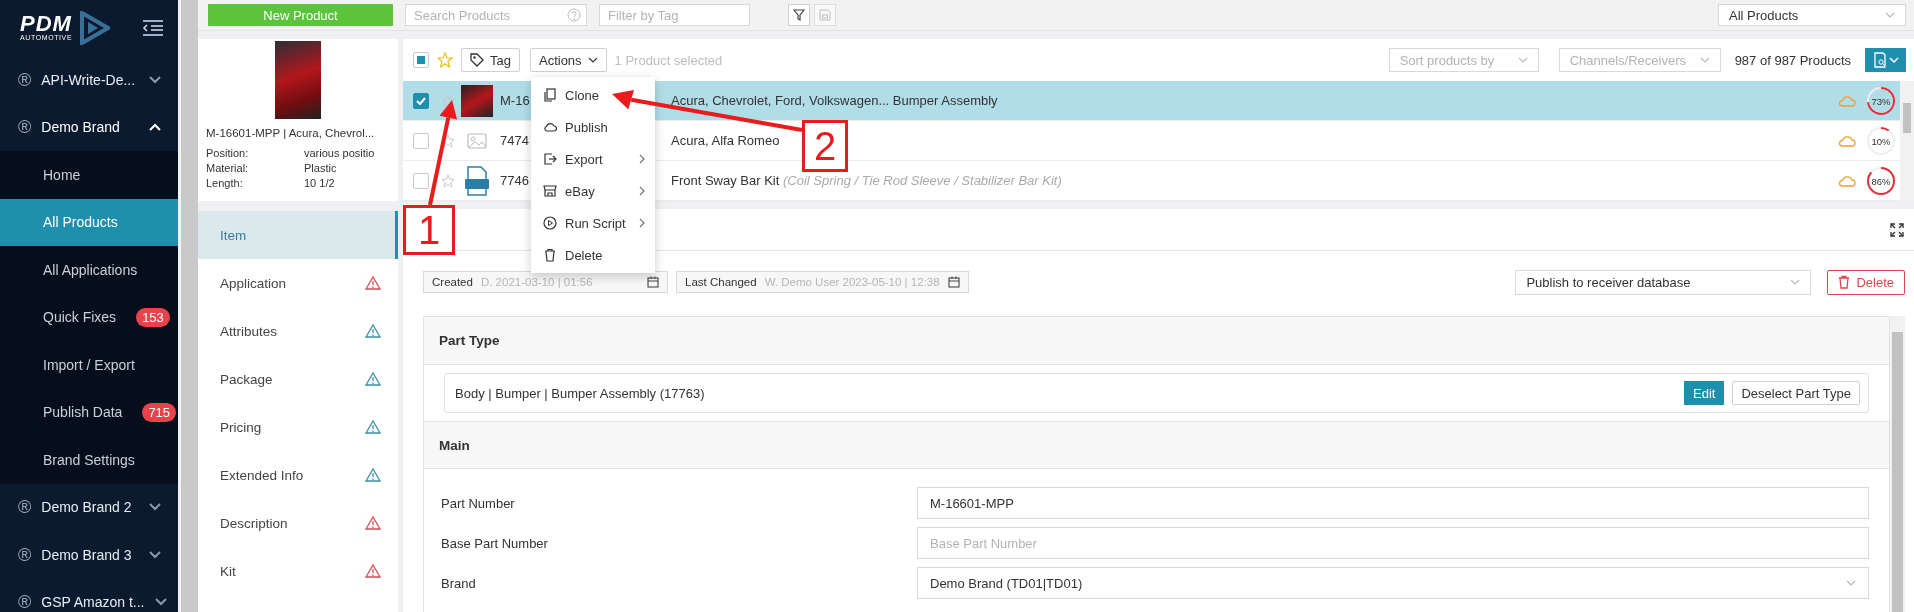 This screenshot has height=612, width=1914. I want to click on search-field: Search Products, so click(496, 15).